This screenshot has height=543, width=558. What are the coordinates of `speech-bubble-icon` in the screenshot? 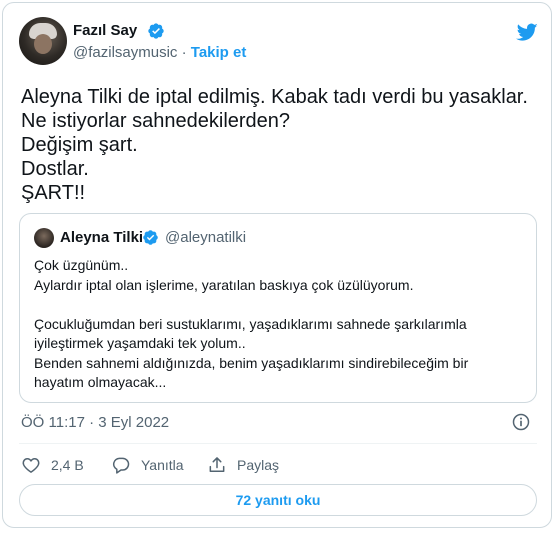 It's located at (121, 465).